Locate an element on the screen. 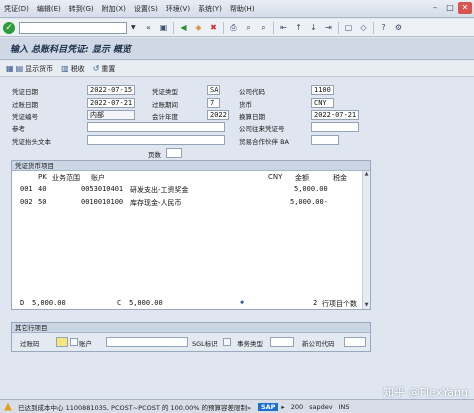  cross-cc-field is located at coordinates (335, 127).